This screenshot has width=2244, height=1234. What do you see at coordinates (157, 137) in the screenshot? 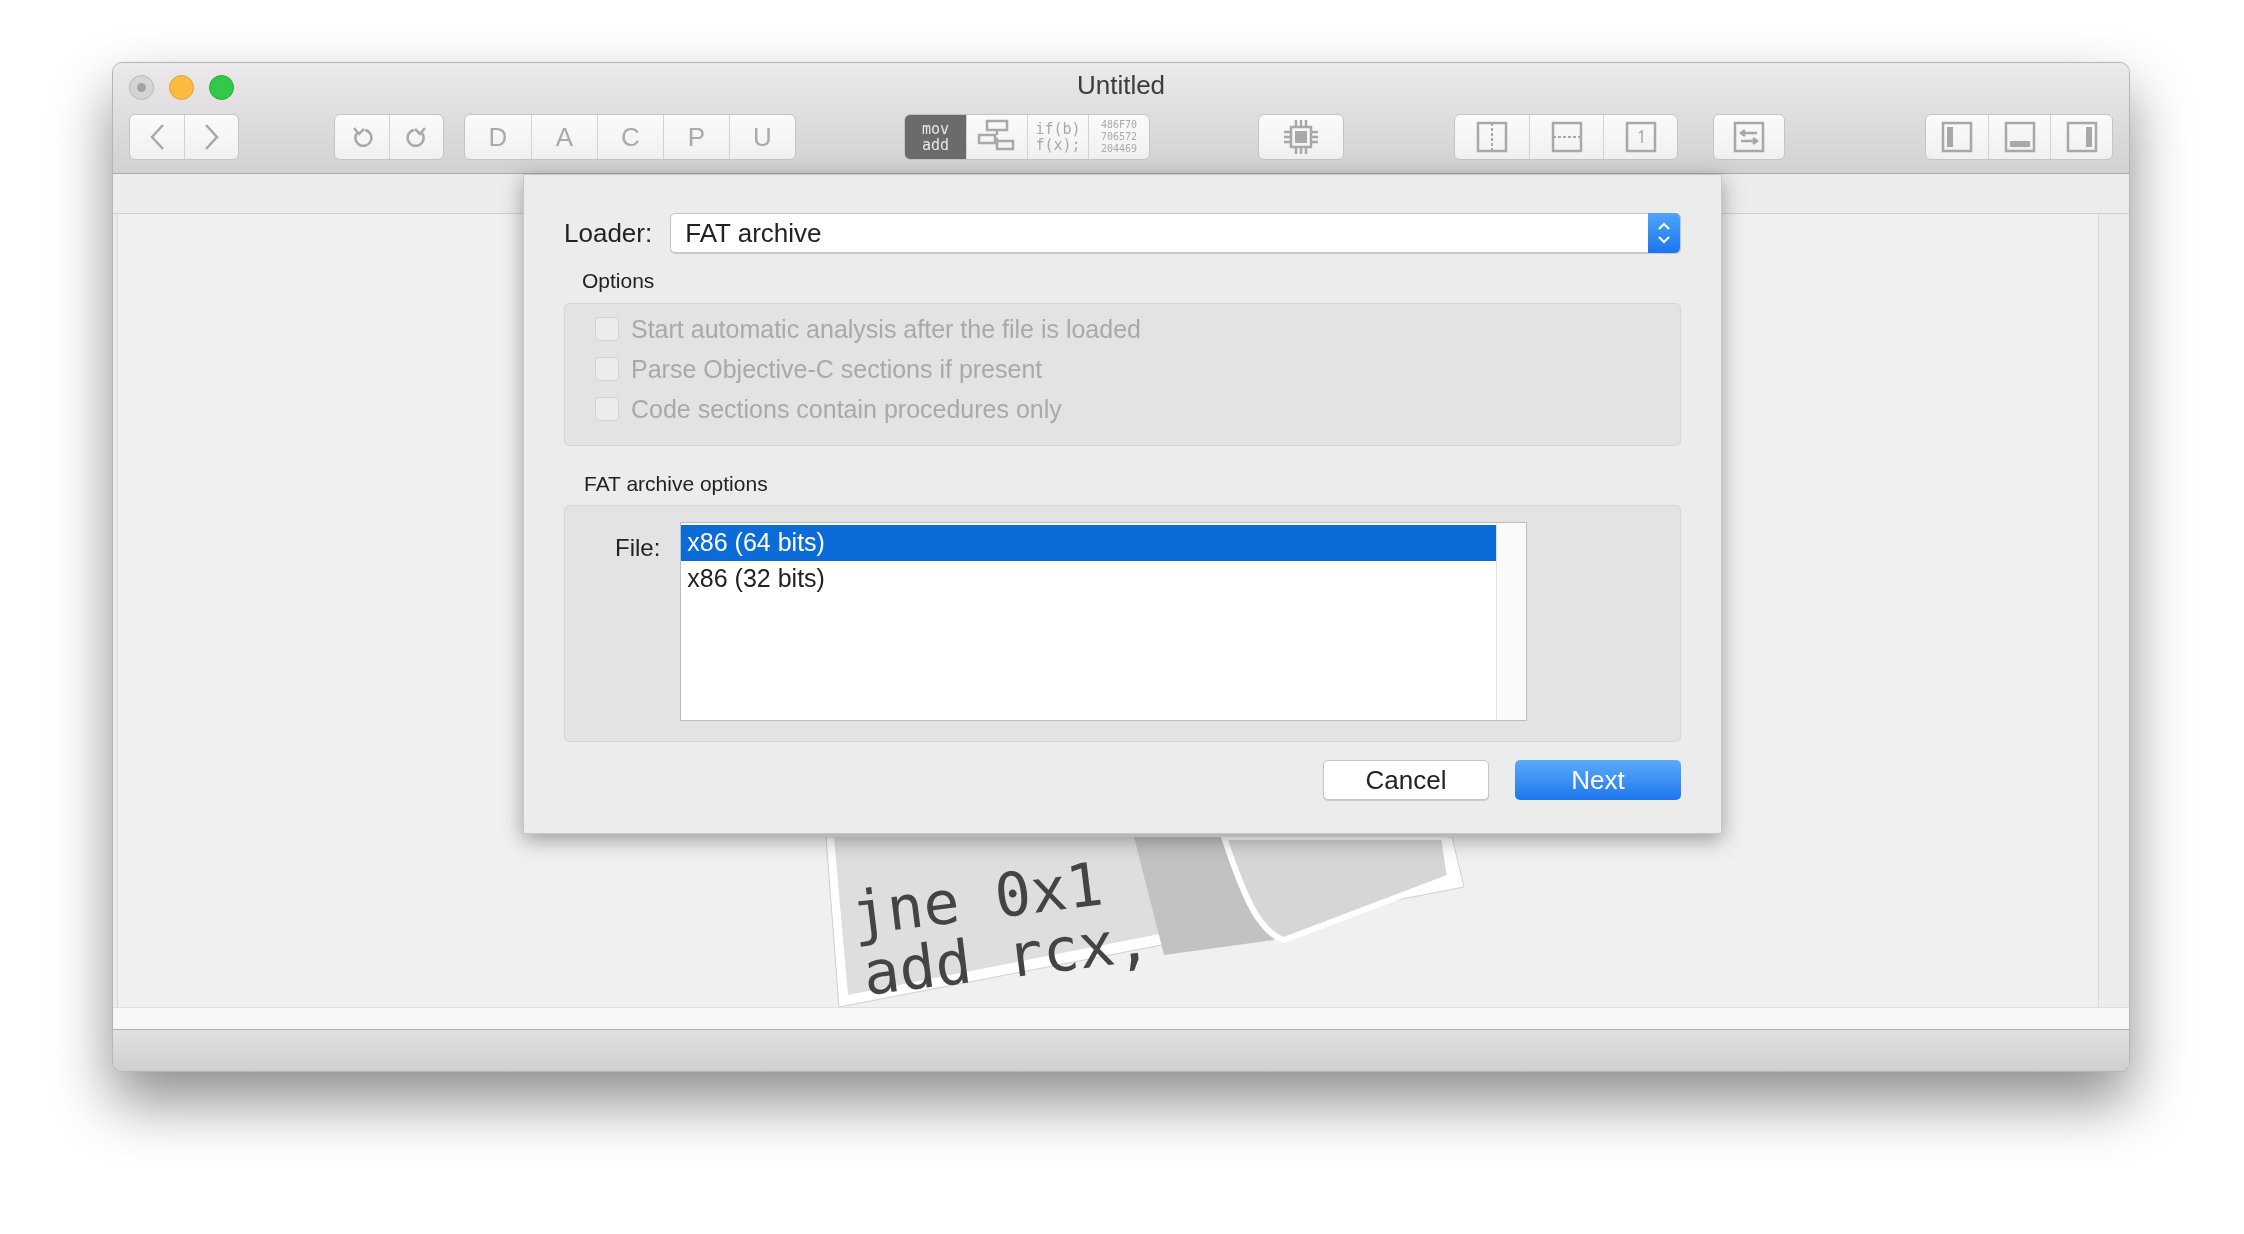
I see `back-icon` at bounding box center [157, 137].